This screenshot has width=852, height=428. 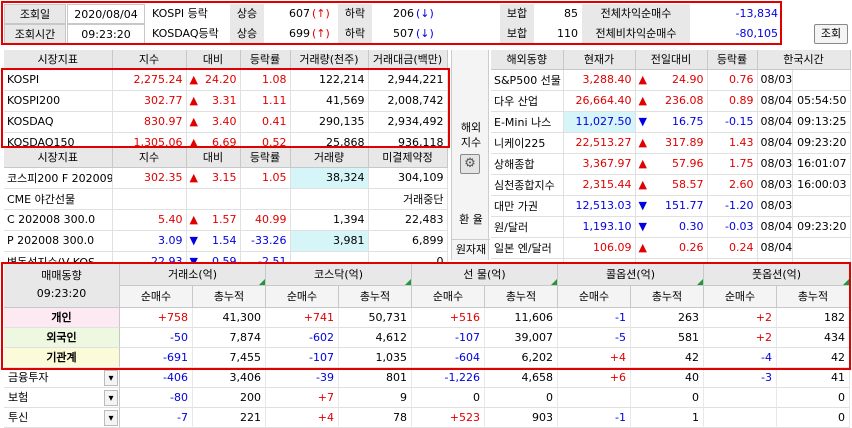 I want to click on deriv-open-interest: 304,109, so click(x=408, y=178).